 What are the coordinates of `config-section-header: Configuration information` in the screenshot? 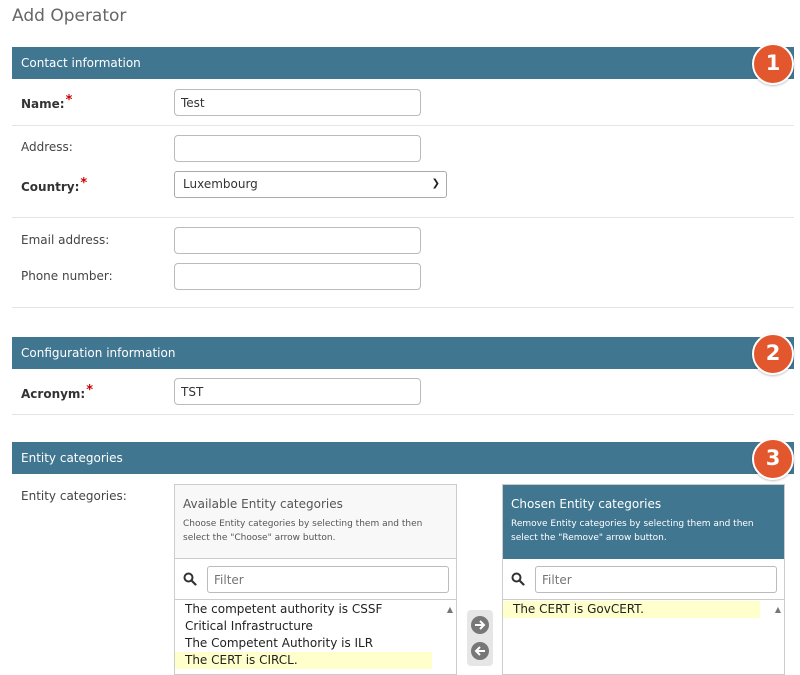 It's located at (403, 353).